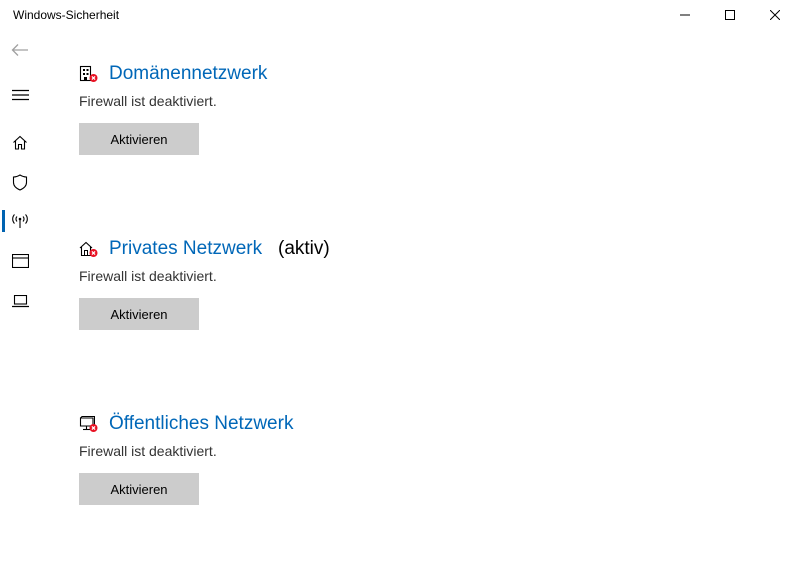 The width and height of the screenshot is (793, 586). I want to click on hamburger-menu-icon, so click(20, 95).